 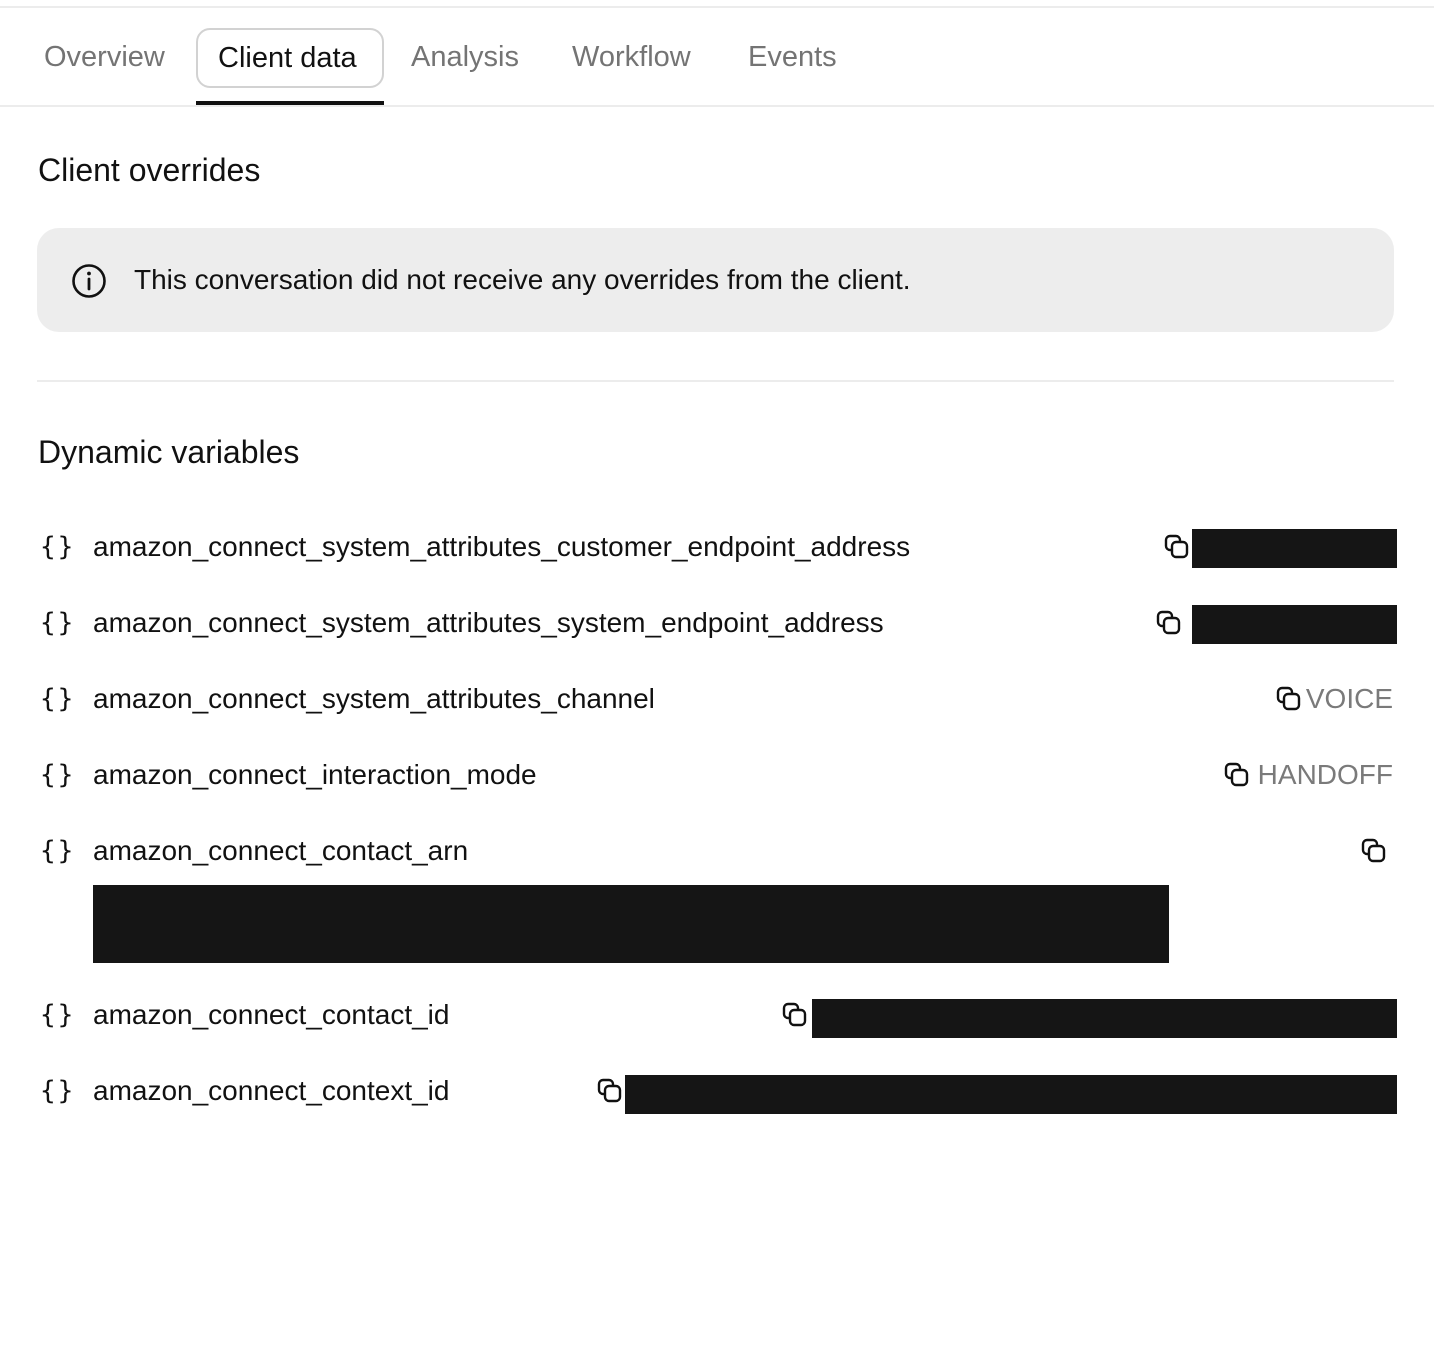 What do you see at coordinates (717, 1016) in the screenshot?
I see `variable-row: {} amazon_connect_contact_id` at bounding box center [717, 1016].